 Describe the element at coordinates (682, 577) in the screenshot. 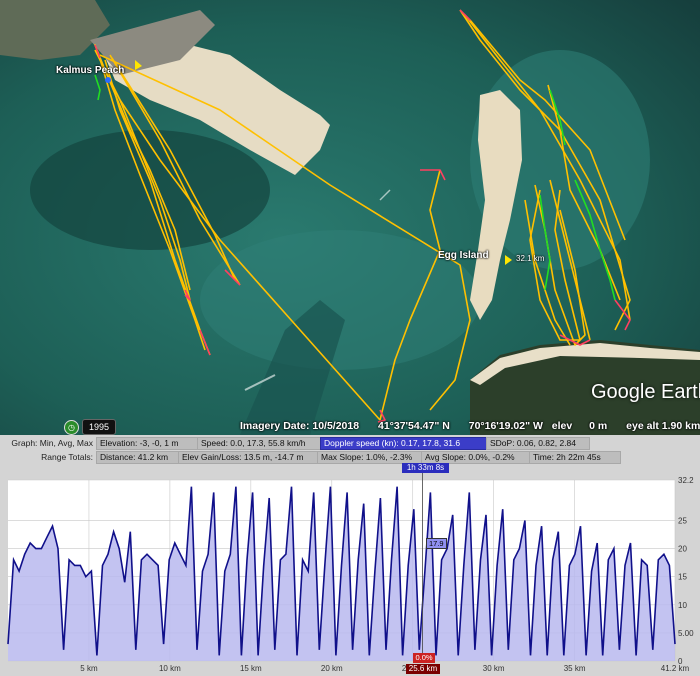

I see `y-tick-label: 15` at that location.